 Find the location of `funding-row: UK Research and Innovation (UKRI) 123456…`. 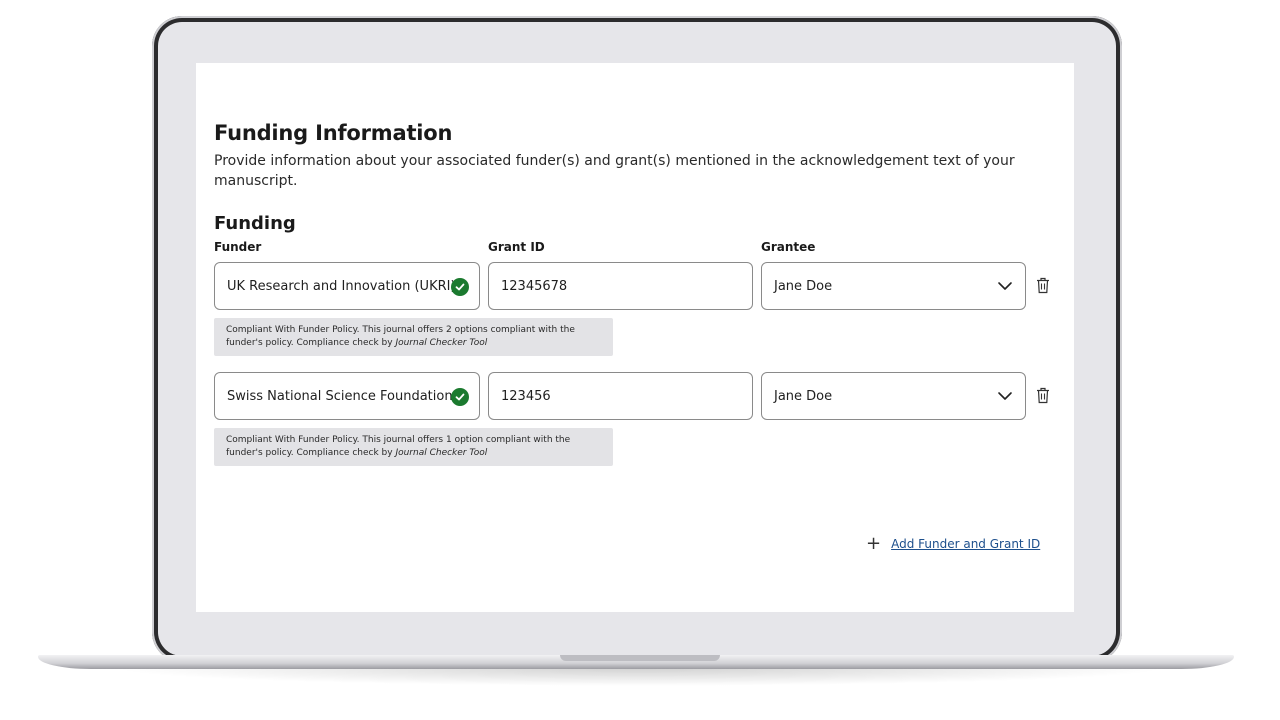

funding-row: UK Research and Innovation (UKRI) 123456… is located at coordinates (635, 286).